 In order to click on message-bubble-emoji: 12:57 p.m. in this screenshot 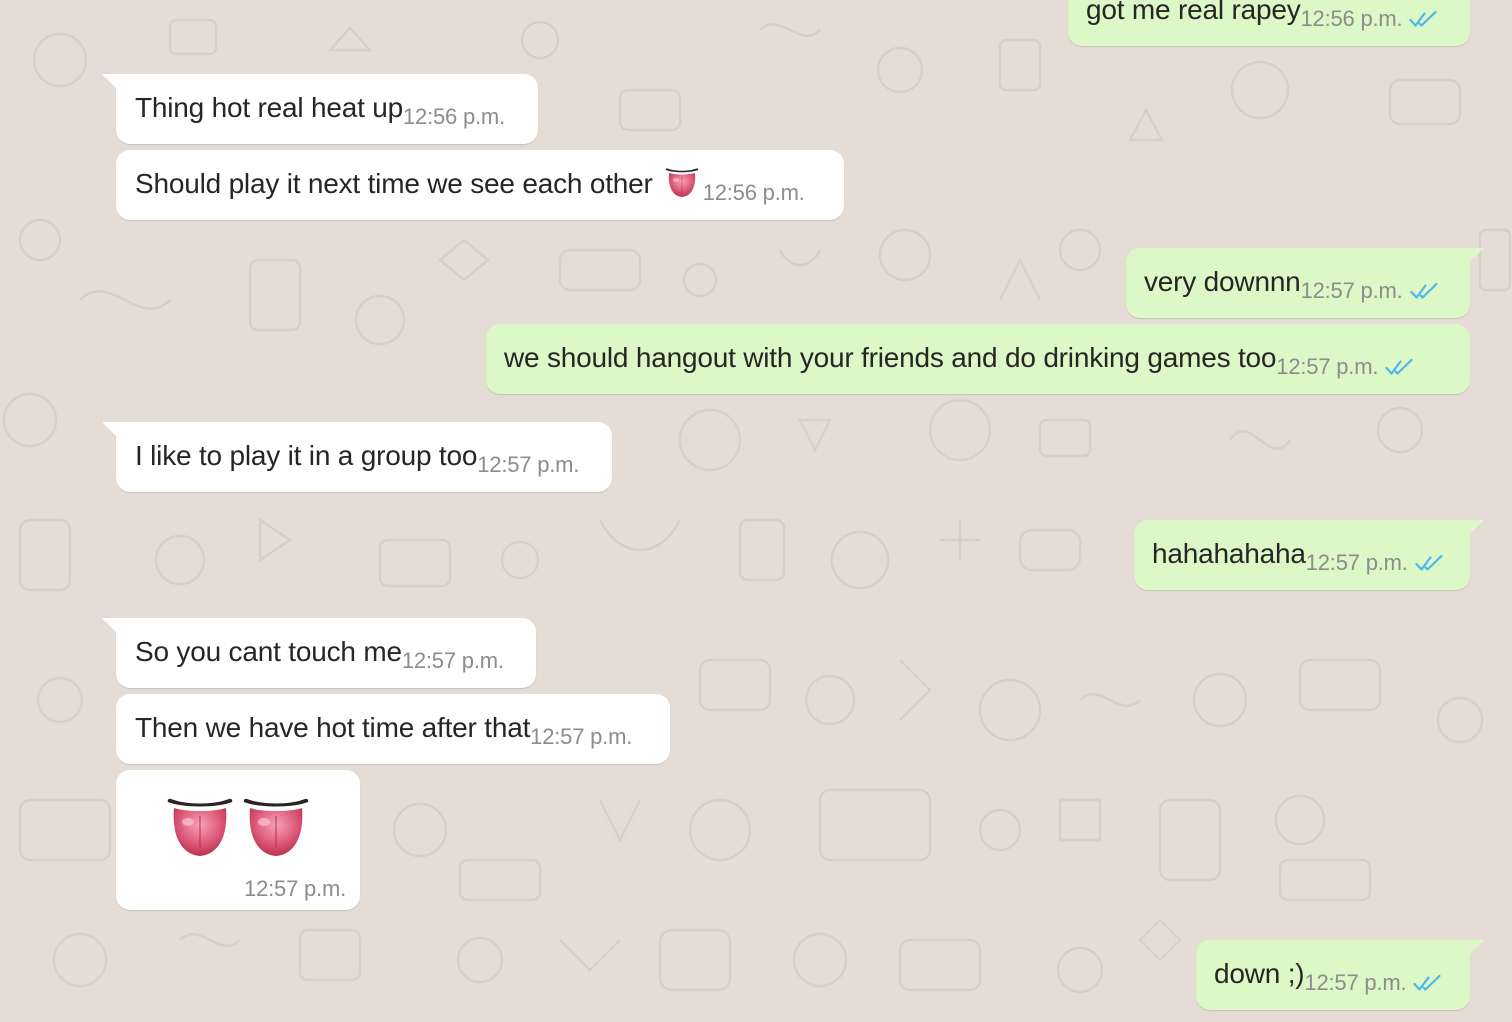, I will do `click(238, 840)`.